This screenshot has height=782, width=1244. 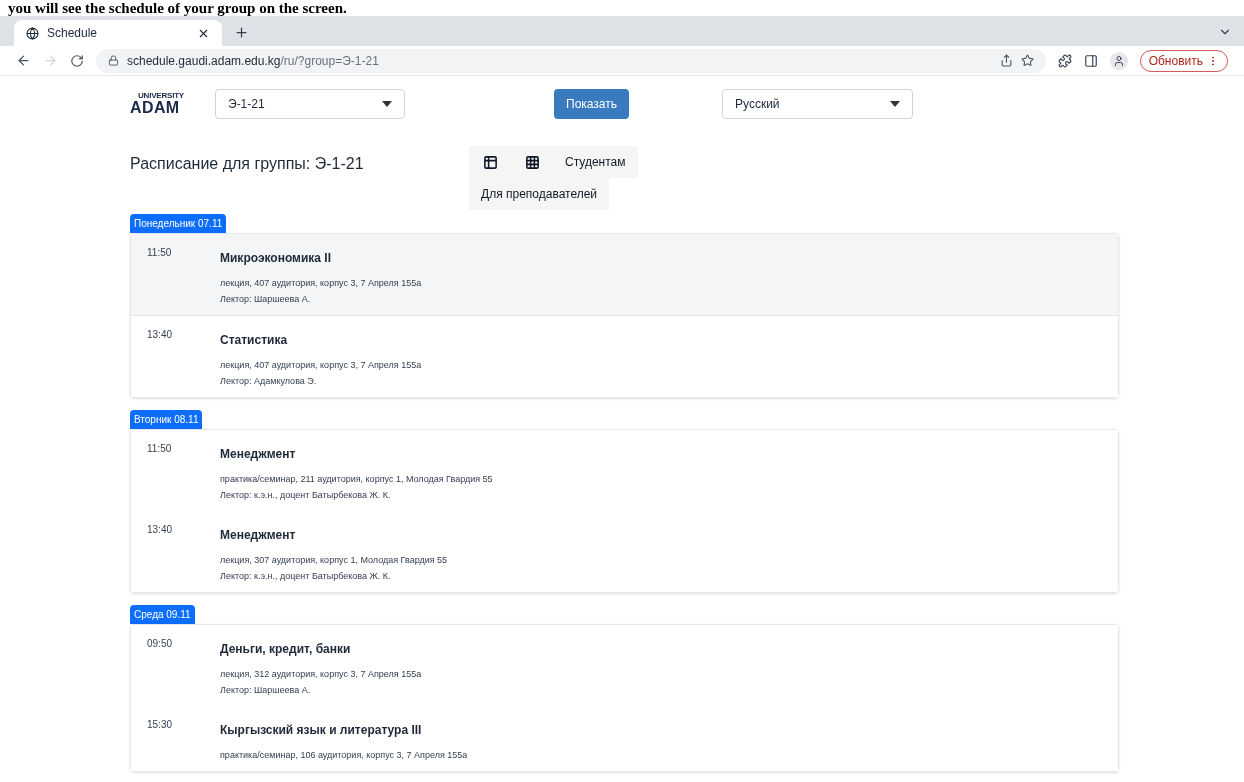 What do you see at coordinates (254, 340) in the screenshot?
I see `lesson-subject: Статистика` at bounding box center [254, 340].